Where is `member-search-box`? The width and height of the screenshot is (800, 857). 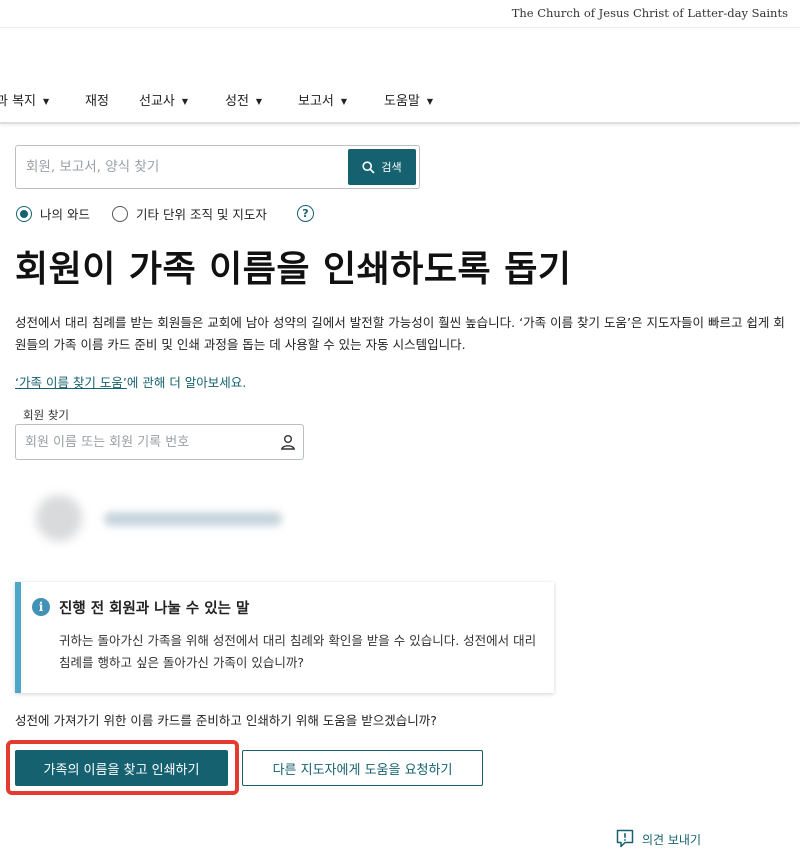 member-search-box is located at coordinates (159, 442).